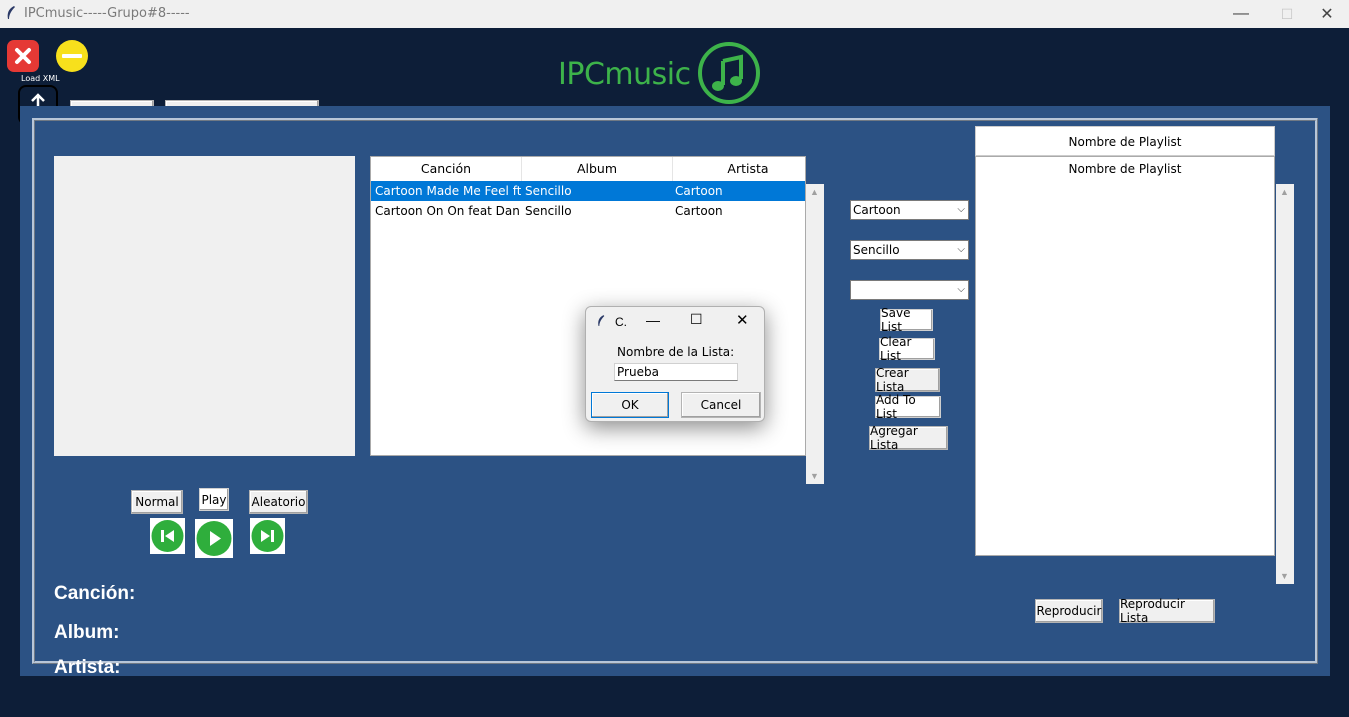 Image resolution: width=1349 pixels, height=717 pixels. I want to click on playlist-list: Nombre de Playlist, so click(1125, 356).